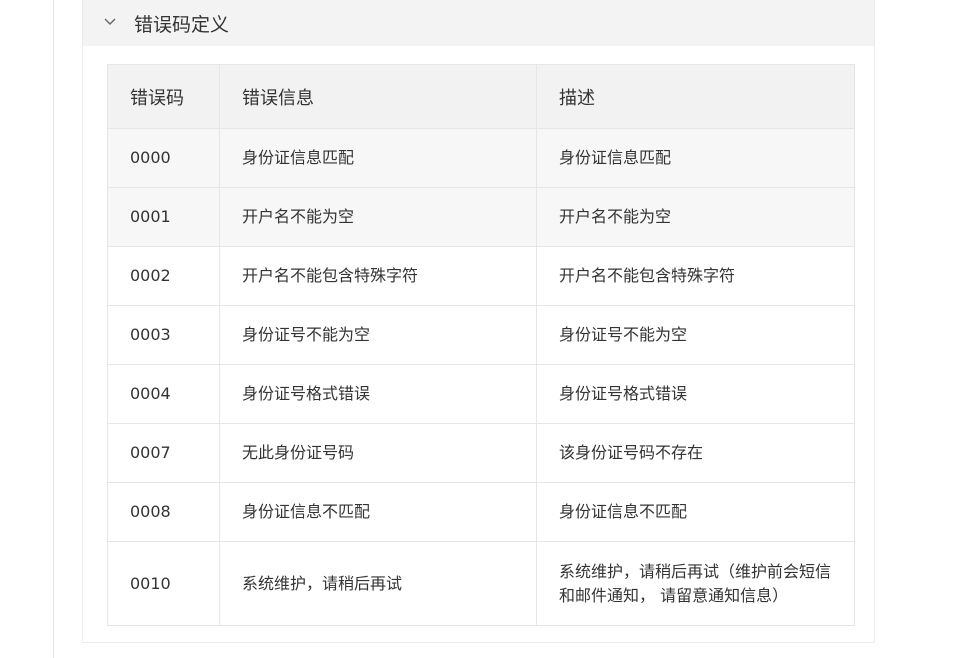 The image size is (958, 658). I want to click on cell-code: 0000, so click(163, 158).